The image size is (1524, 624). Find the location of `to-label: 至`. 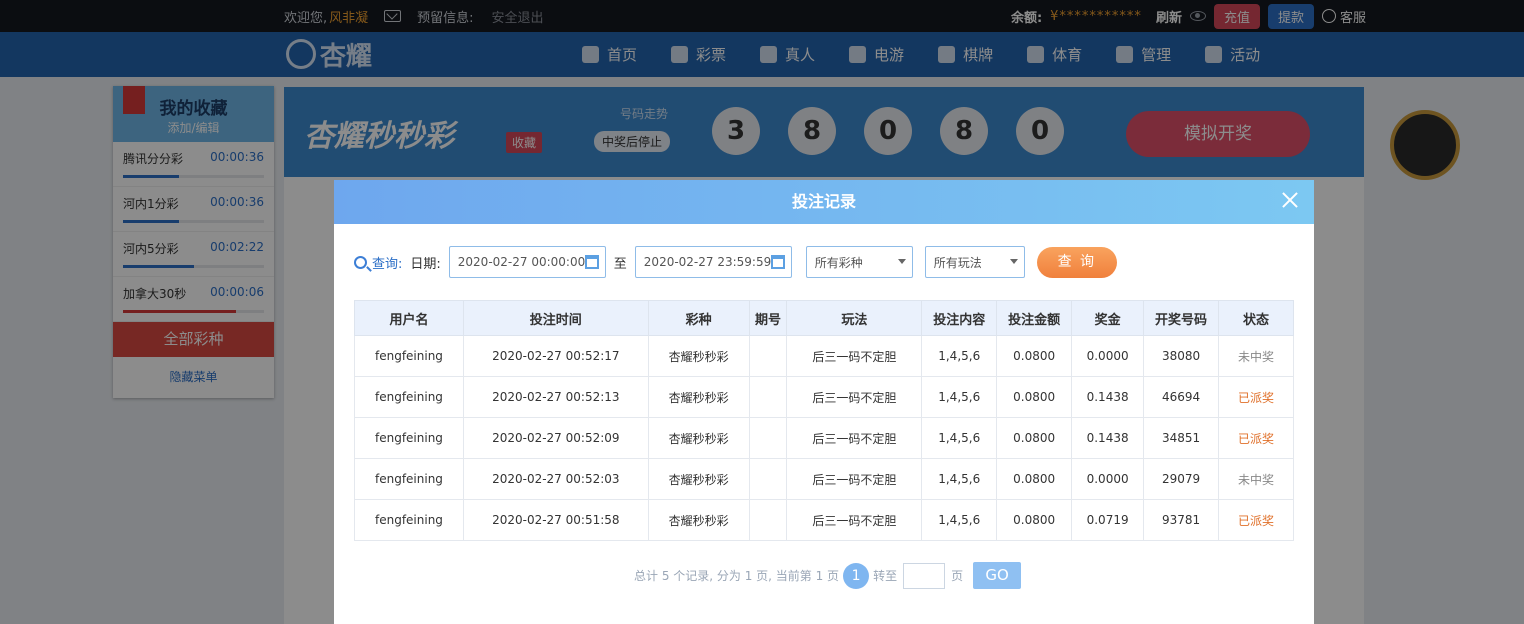

to-label: 至 is located at coordinates (620, 264).